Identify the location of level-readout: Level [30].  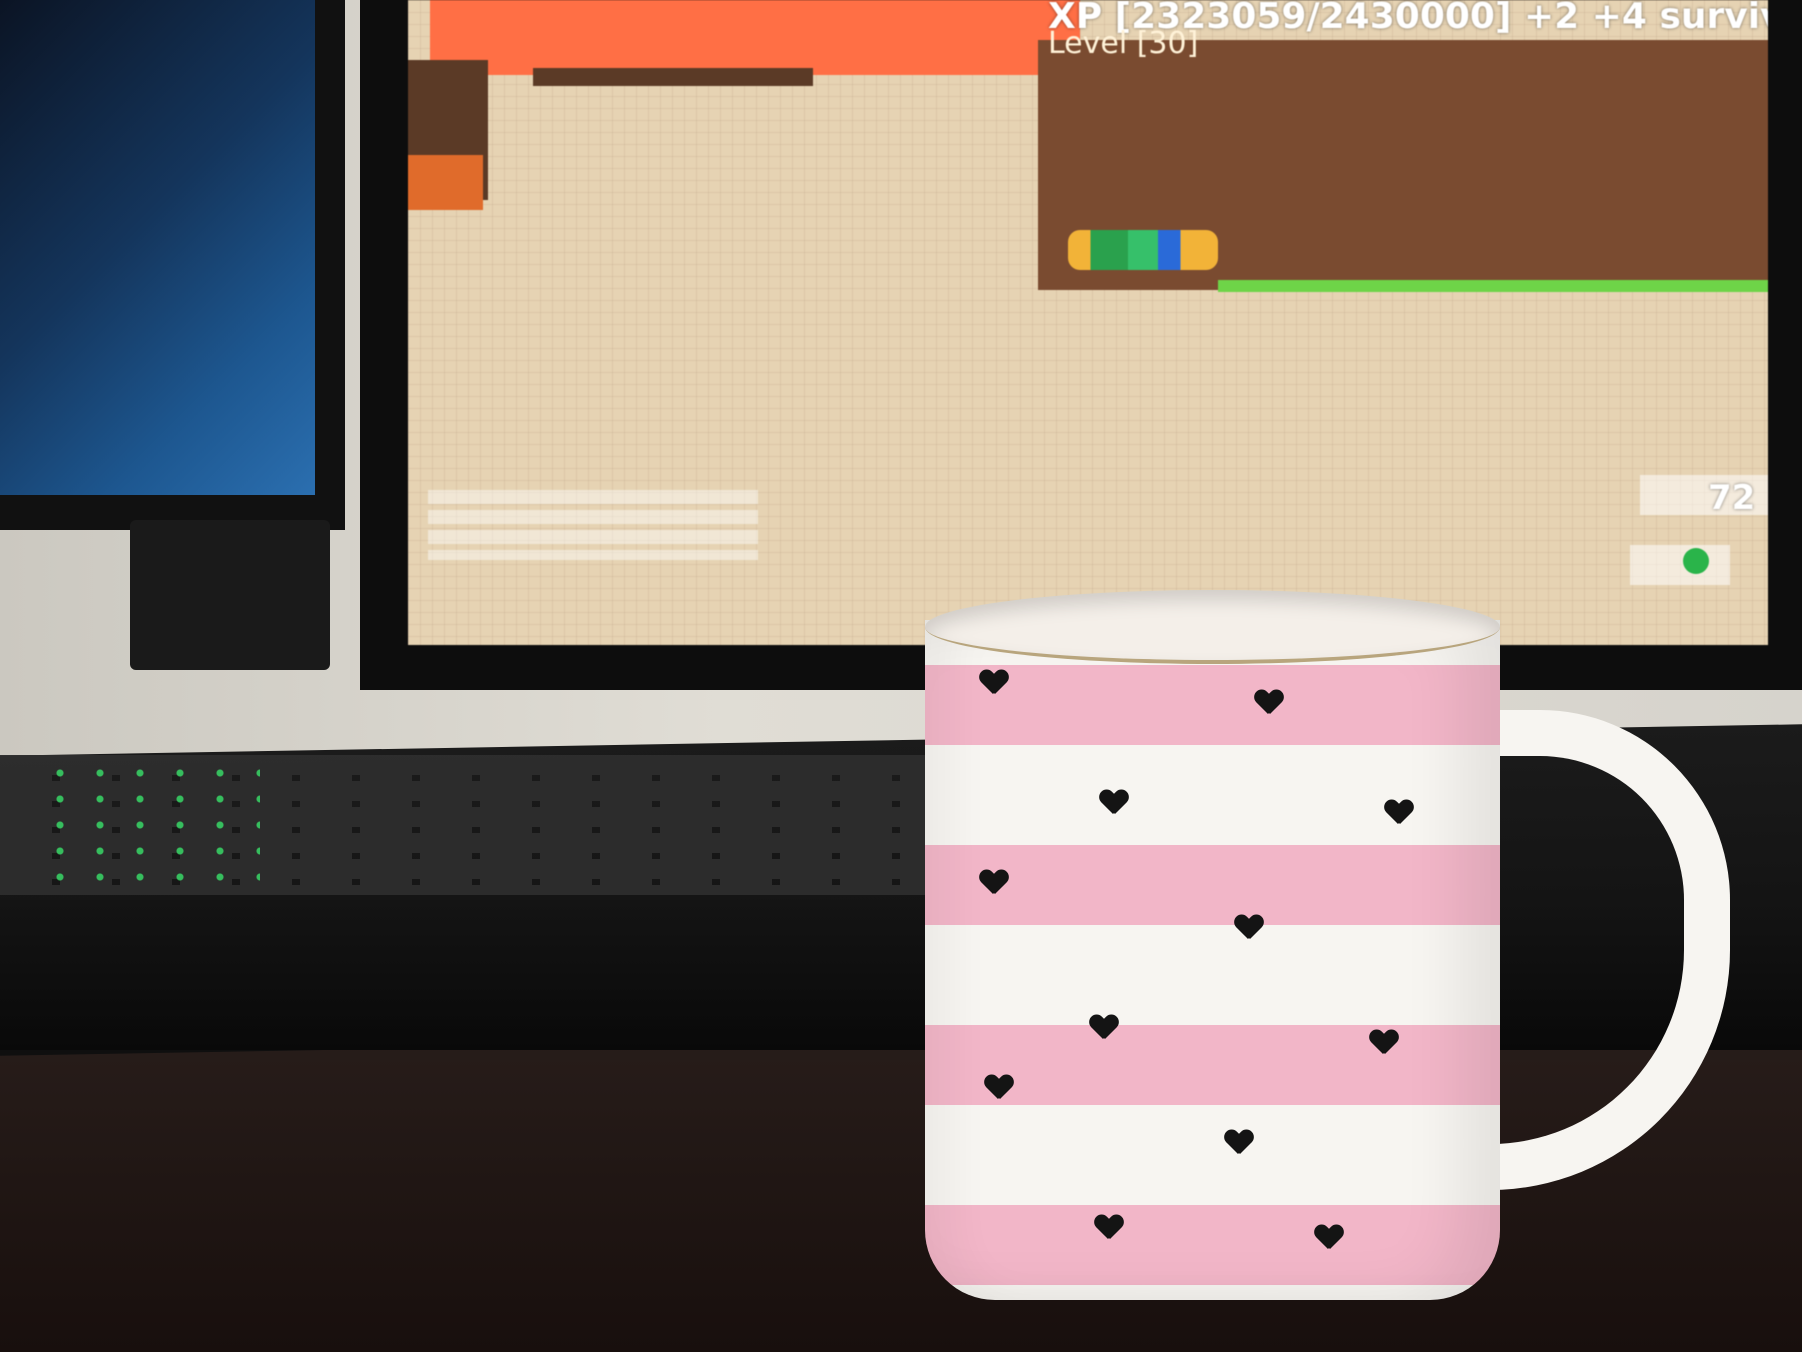
(1123, 43).